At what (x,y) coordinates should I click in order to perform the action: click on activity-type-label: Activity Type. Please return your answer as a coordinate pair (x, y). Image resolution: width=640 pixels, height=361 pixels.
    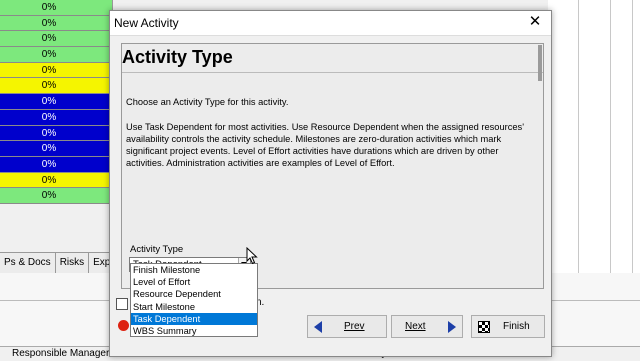
    Looking at the image, I should click on (157, 249).